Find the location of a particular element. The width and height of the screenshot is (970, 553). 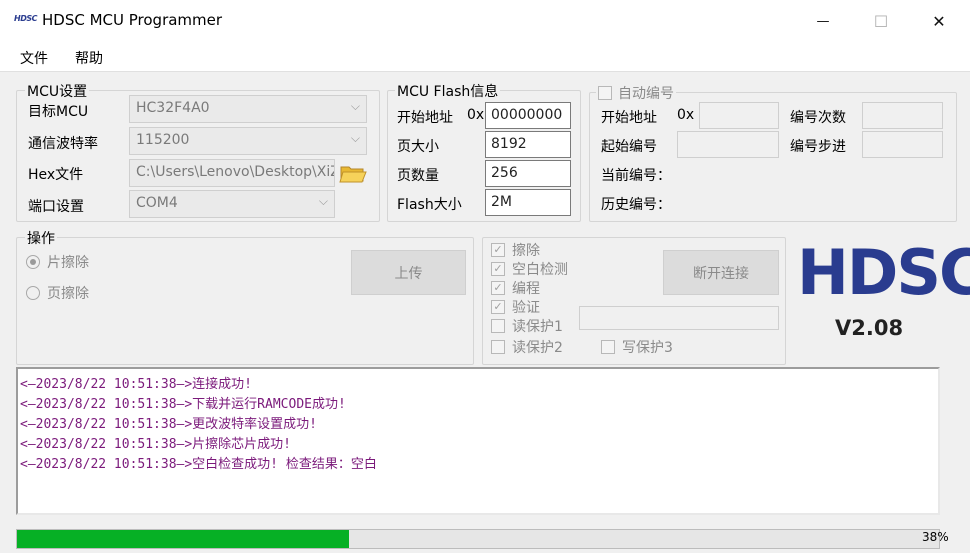

target-mcu-value: HC32F4A0 is located at coordinates (173, 108).